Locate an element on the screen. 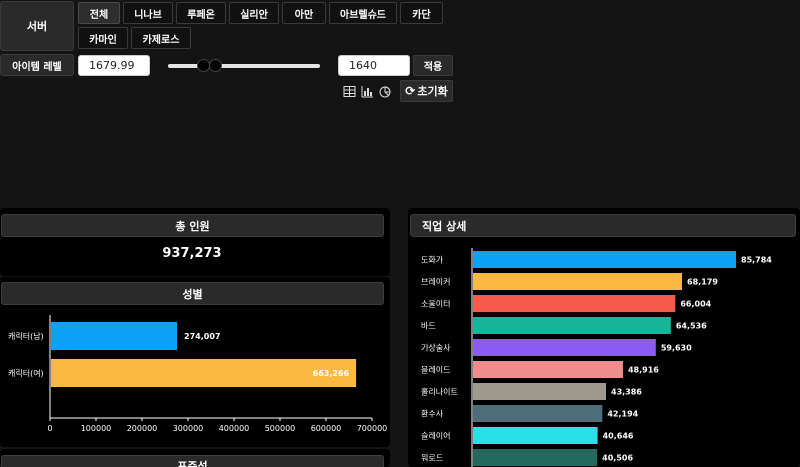  class-value-label: 64,536 is located at coordinates (691, 326).